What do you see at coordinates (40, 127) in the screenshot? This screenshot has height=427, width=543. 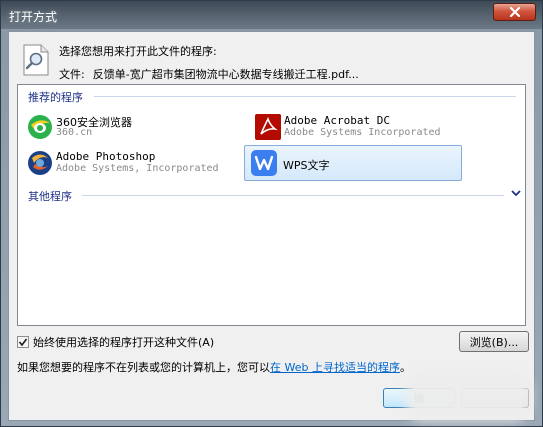 I see `360-browser-icon` at bounding box center [40, 127].